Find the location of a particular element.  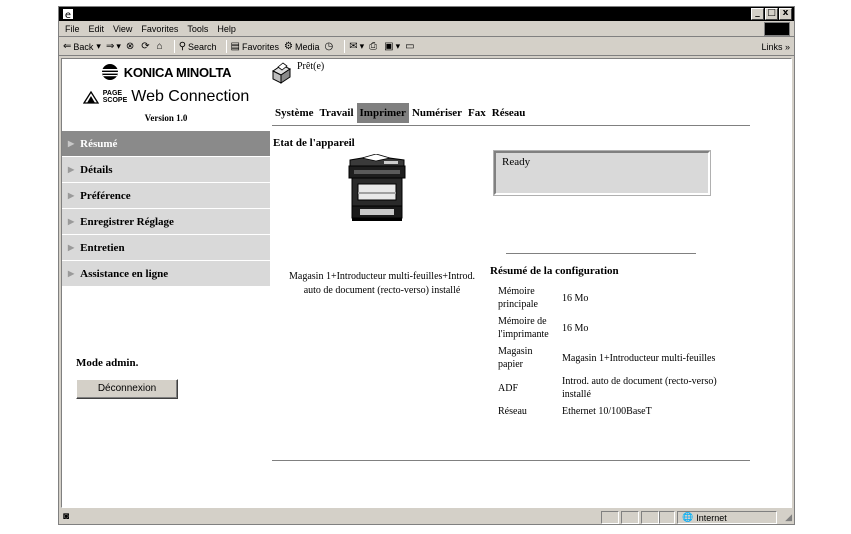

search-icon: ⚲ is located at coordinates (182, 46).